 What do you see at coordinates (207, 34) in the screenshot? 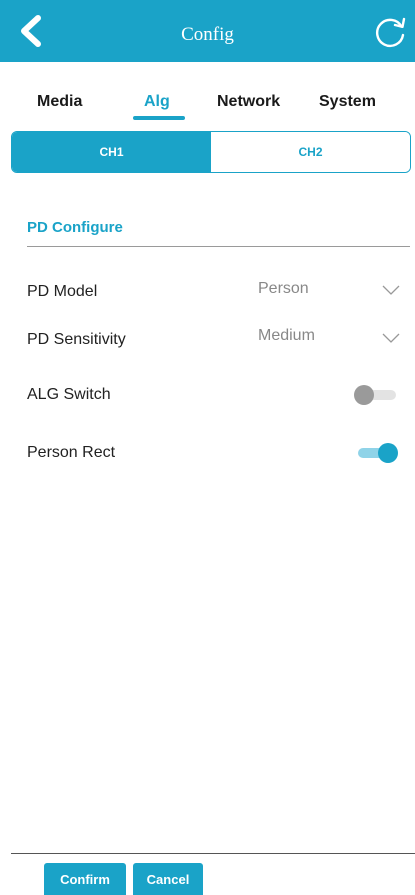
I see `page-title: Config` at bounding box center [207, 34].